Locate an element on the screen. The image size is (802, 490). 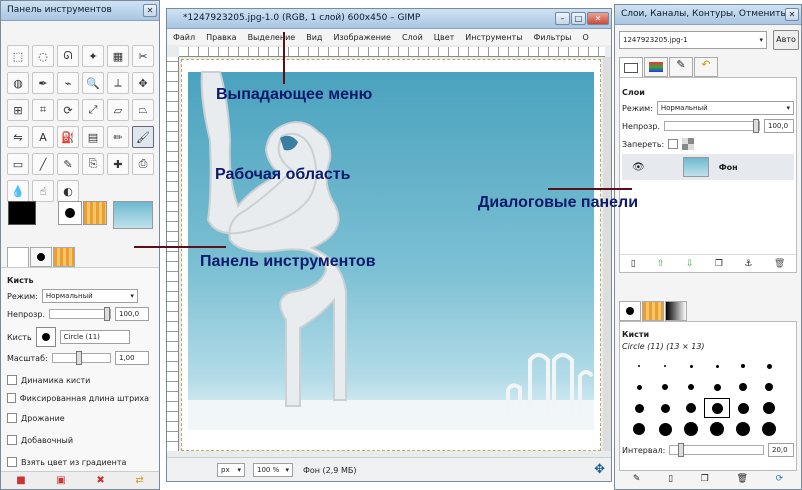
paths-icon: ✒ is located at coordinates (43, 83).